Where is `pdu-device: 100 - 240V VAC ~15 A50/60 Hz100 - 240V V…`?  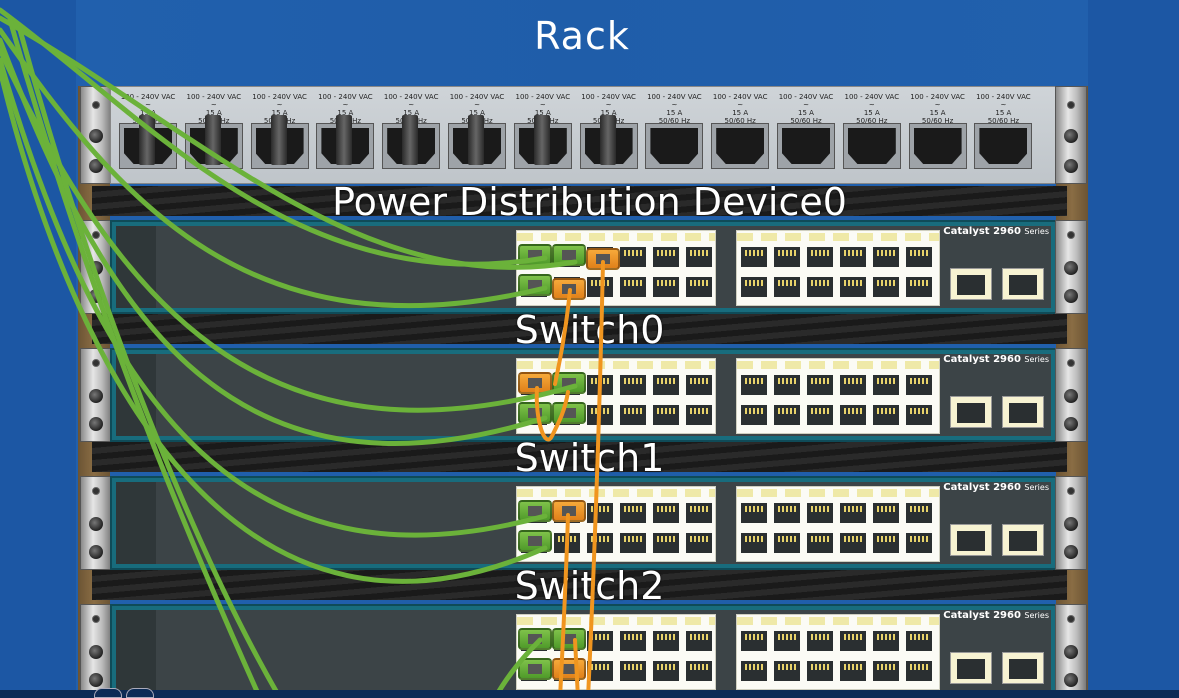 pdu-device: 100 - 240V VAC ~15 A50/60 Hz100 - 240V V… is located at coordinates (583, 135).